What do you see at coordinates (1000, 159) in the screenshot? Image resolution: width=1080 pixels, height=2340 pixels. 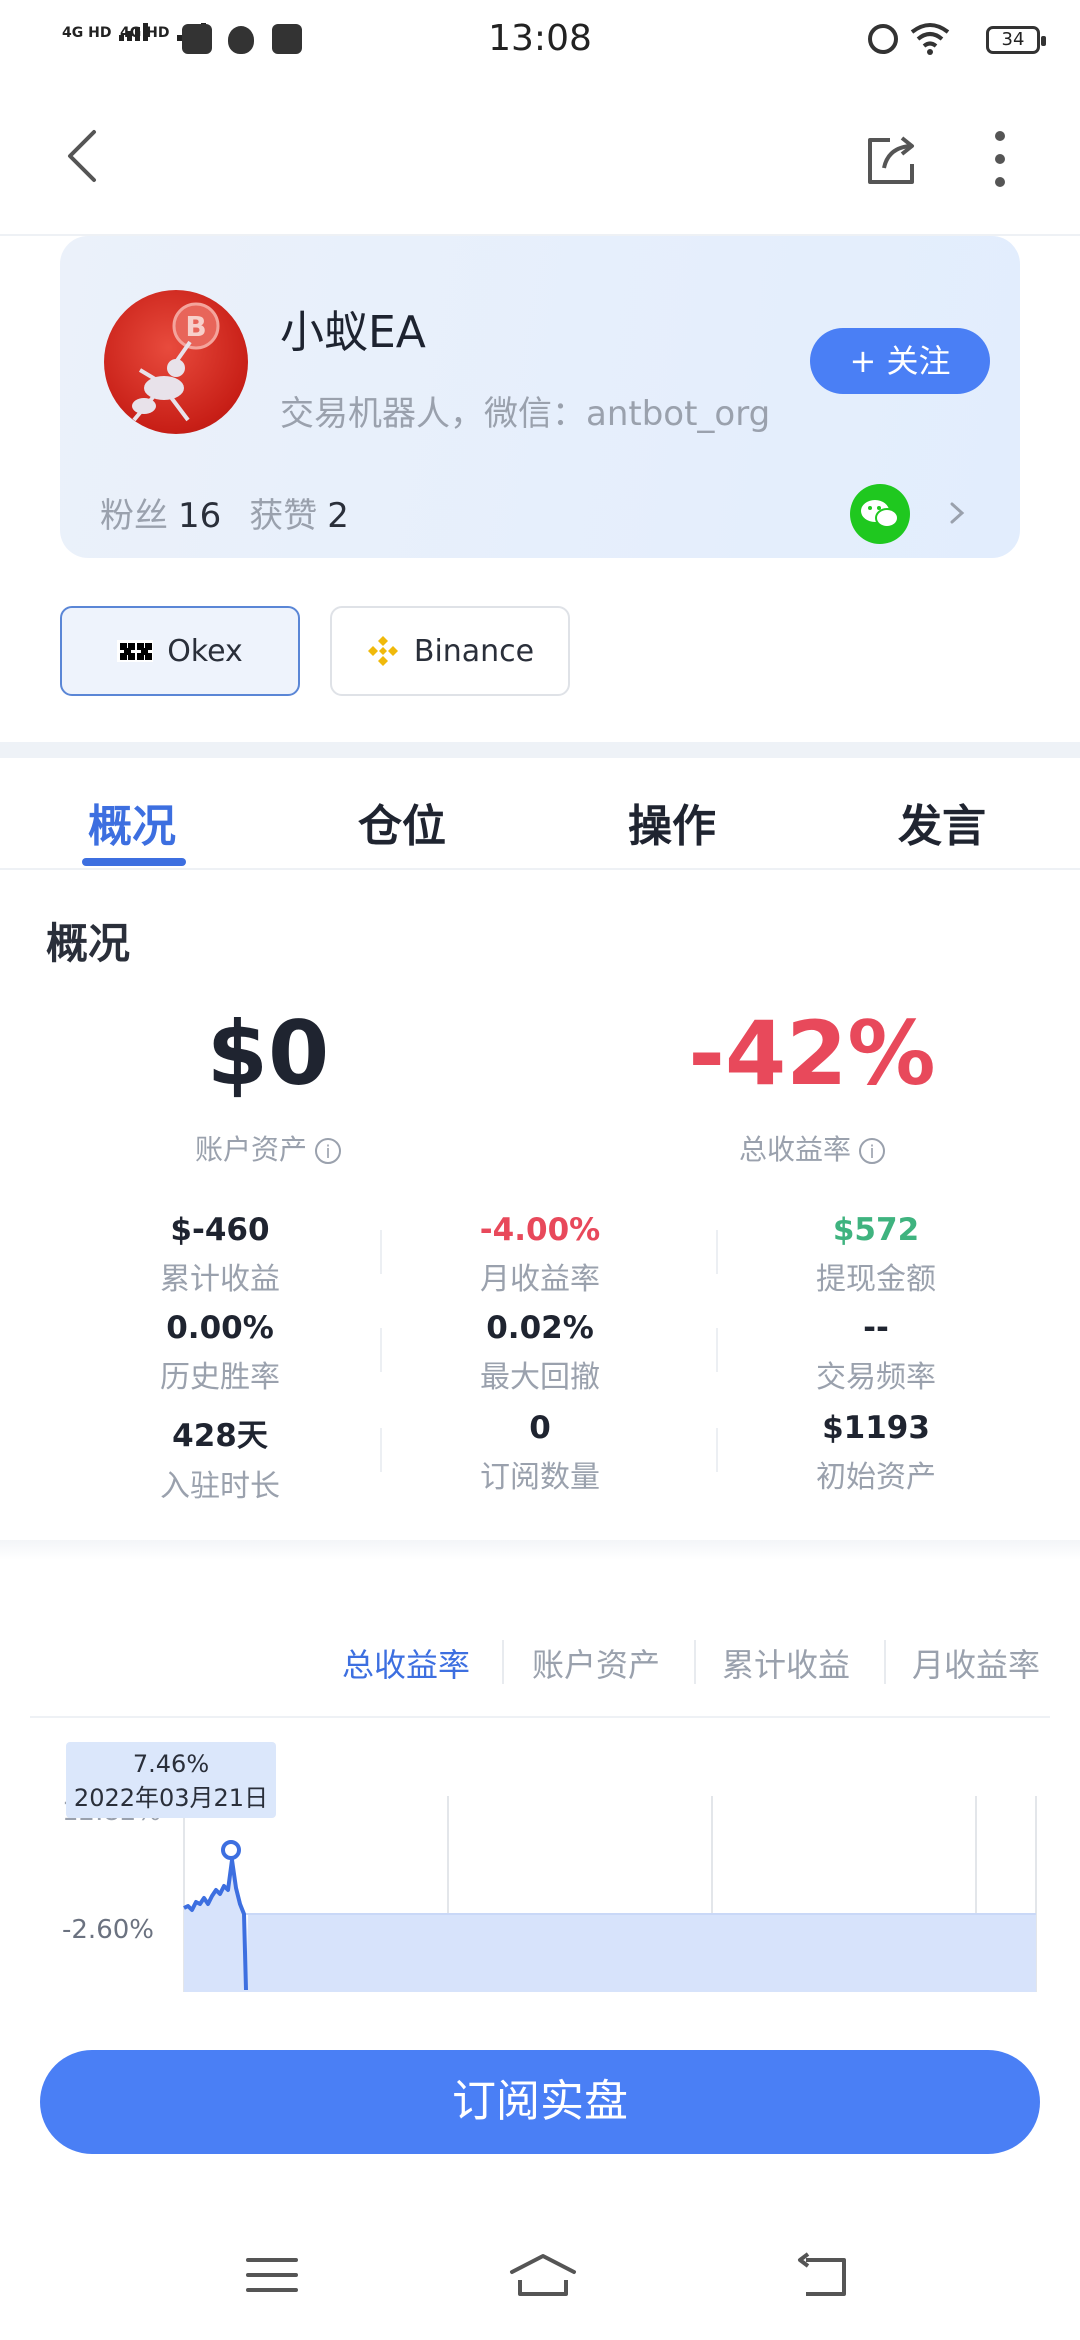 I see `more-icon` at bounding box center [1000, 159].